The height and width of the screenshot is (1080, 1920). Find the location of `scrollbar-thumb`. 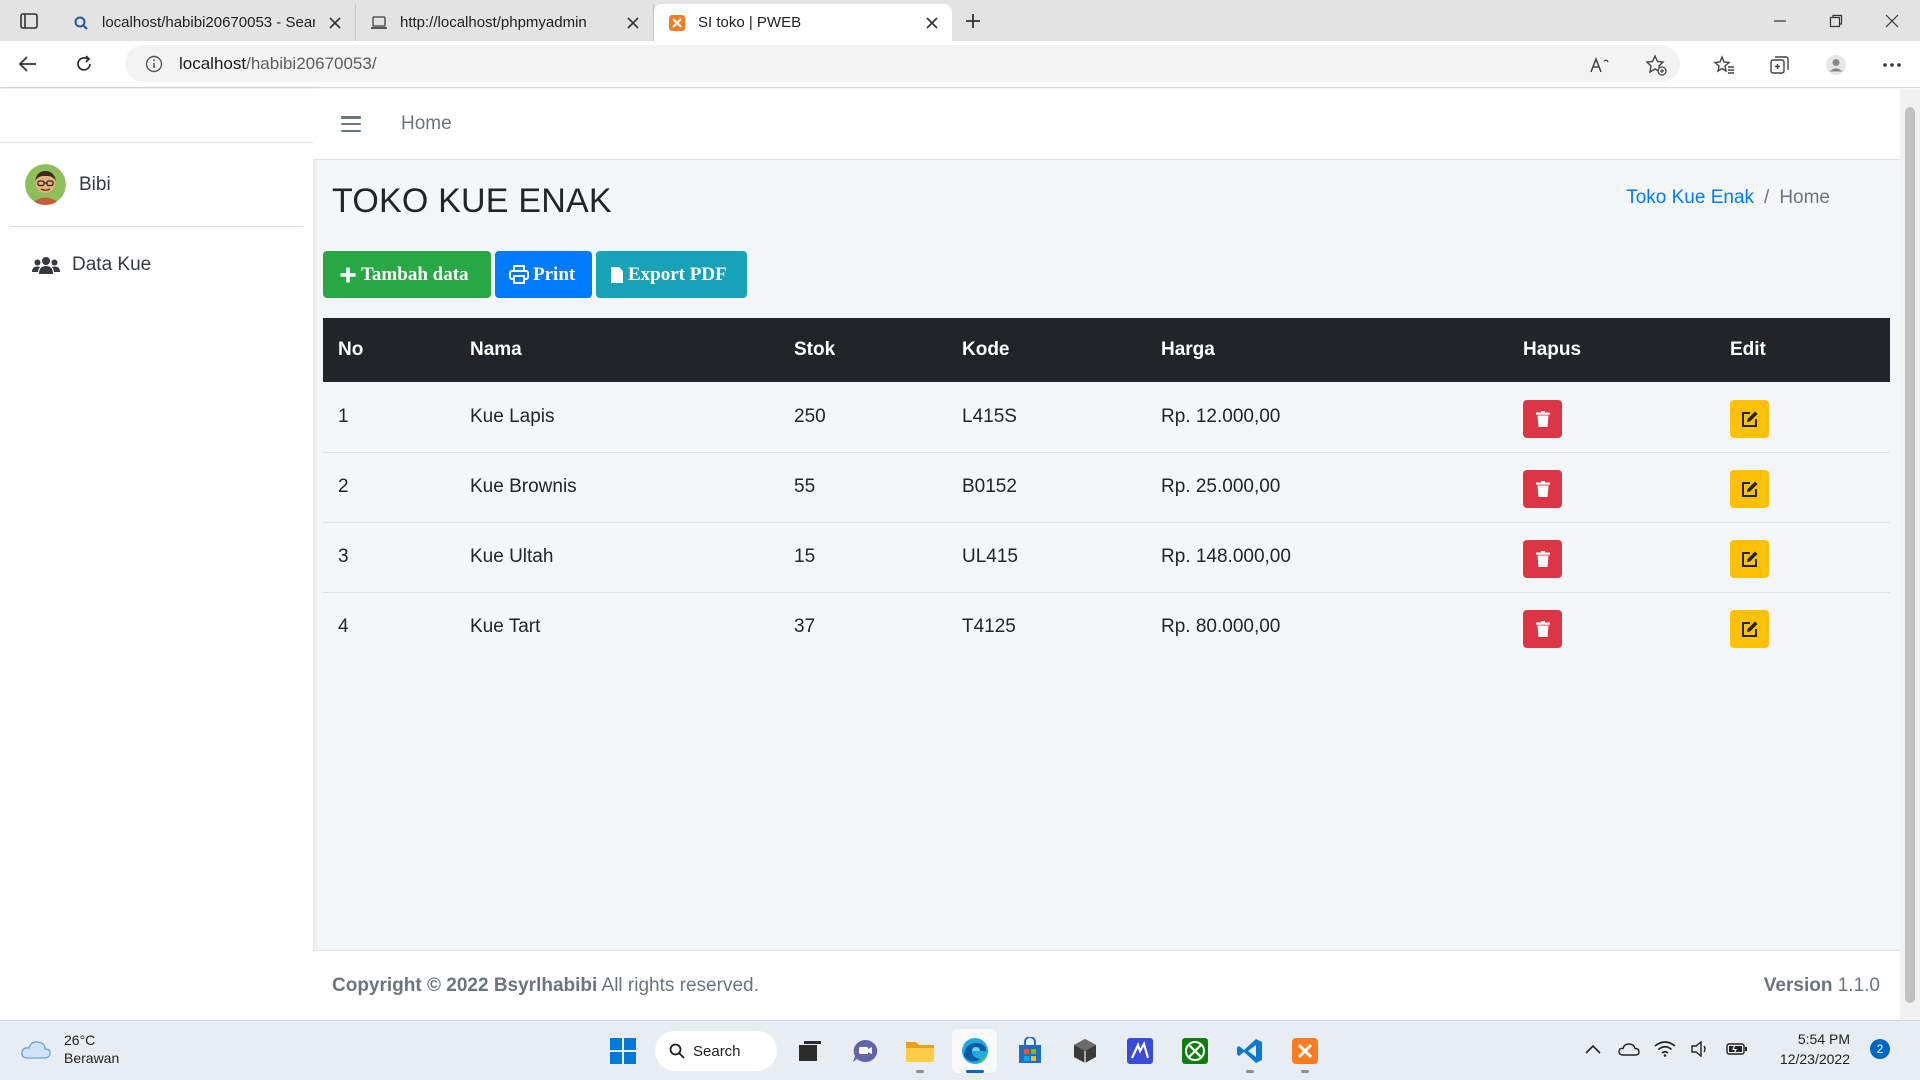

scrollbar-thumb is located at coordinates (1910, 555).